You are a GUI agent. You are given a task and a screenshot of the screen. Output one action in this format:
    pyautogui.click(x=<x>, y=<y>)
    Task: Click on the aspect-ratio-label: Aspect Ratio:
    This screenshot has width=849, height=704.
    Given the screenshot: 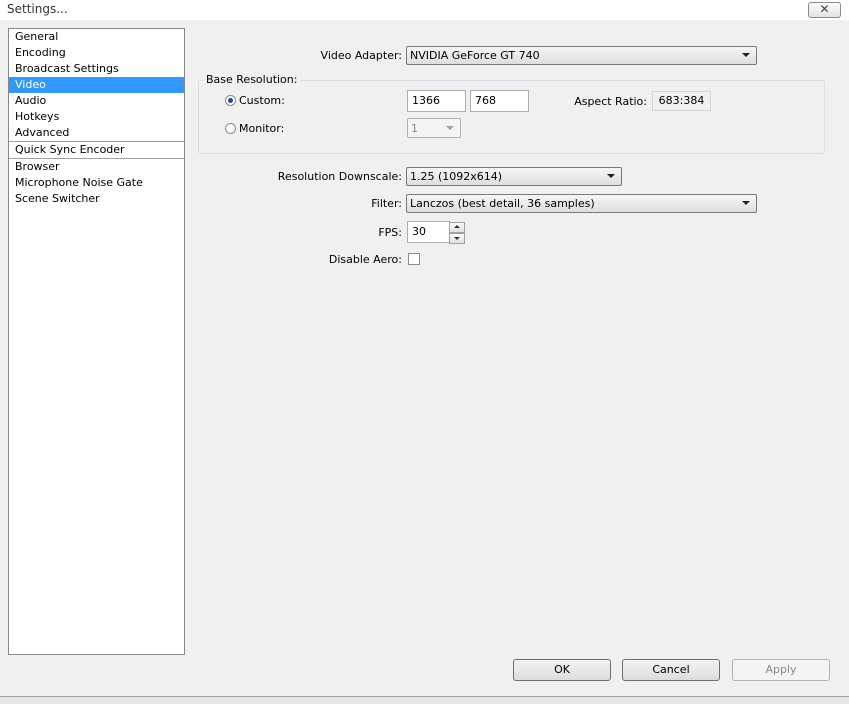 What is the action you would take?
    pyautogui.click(x=610, y=101)
    